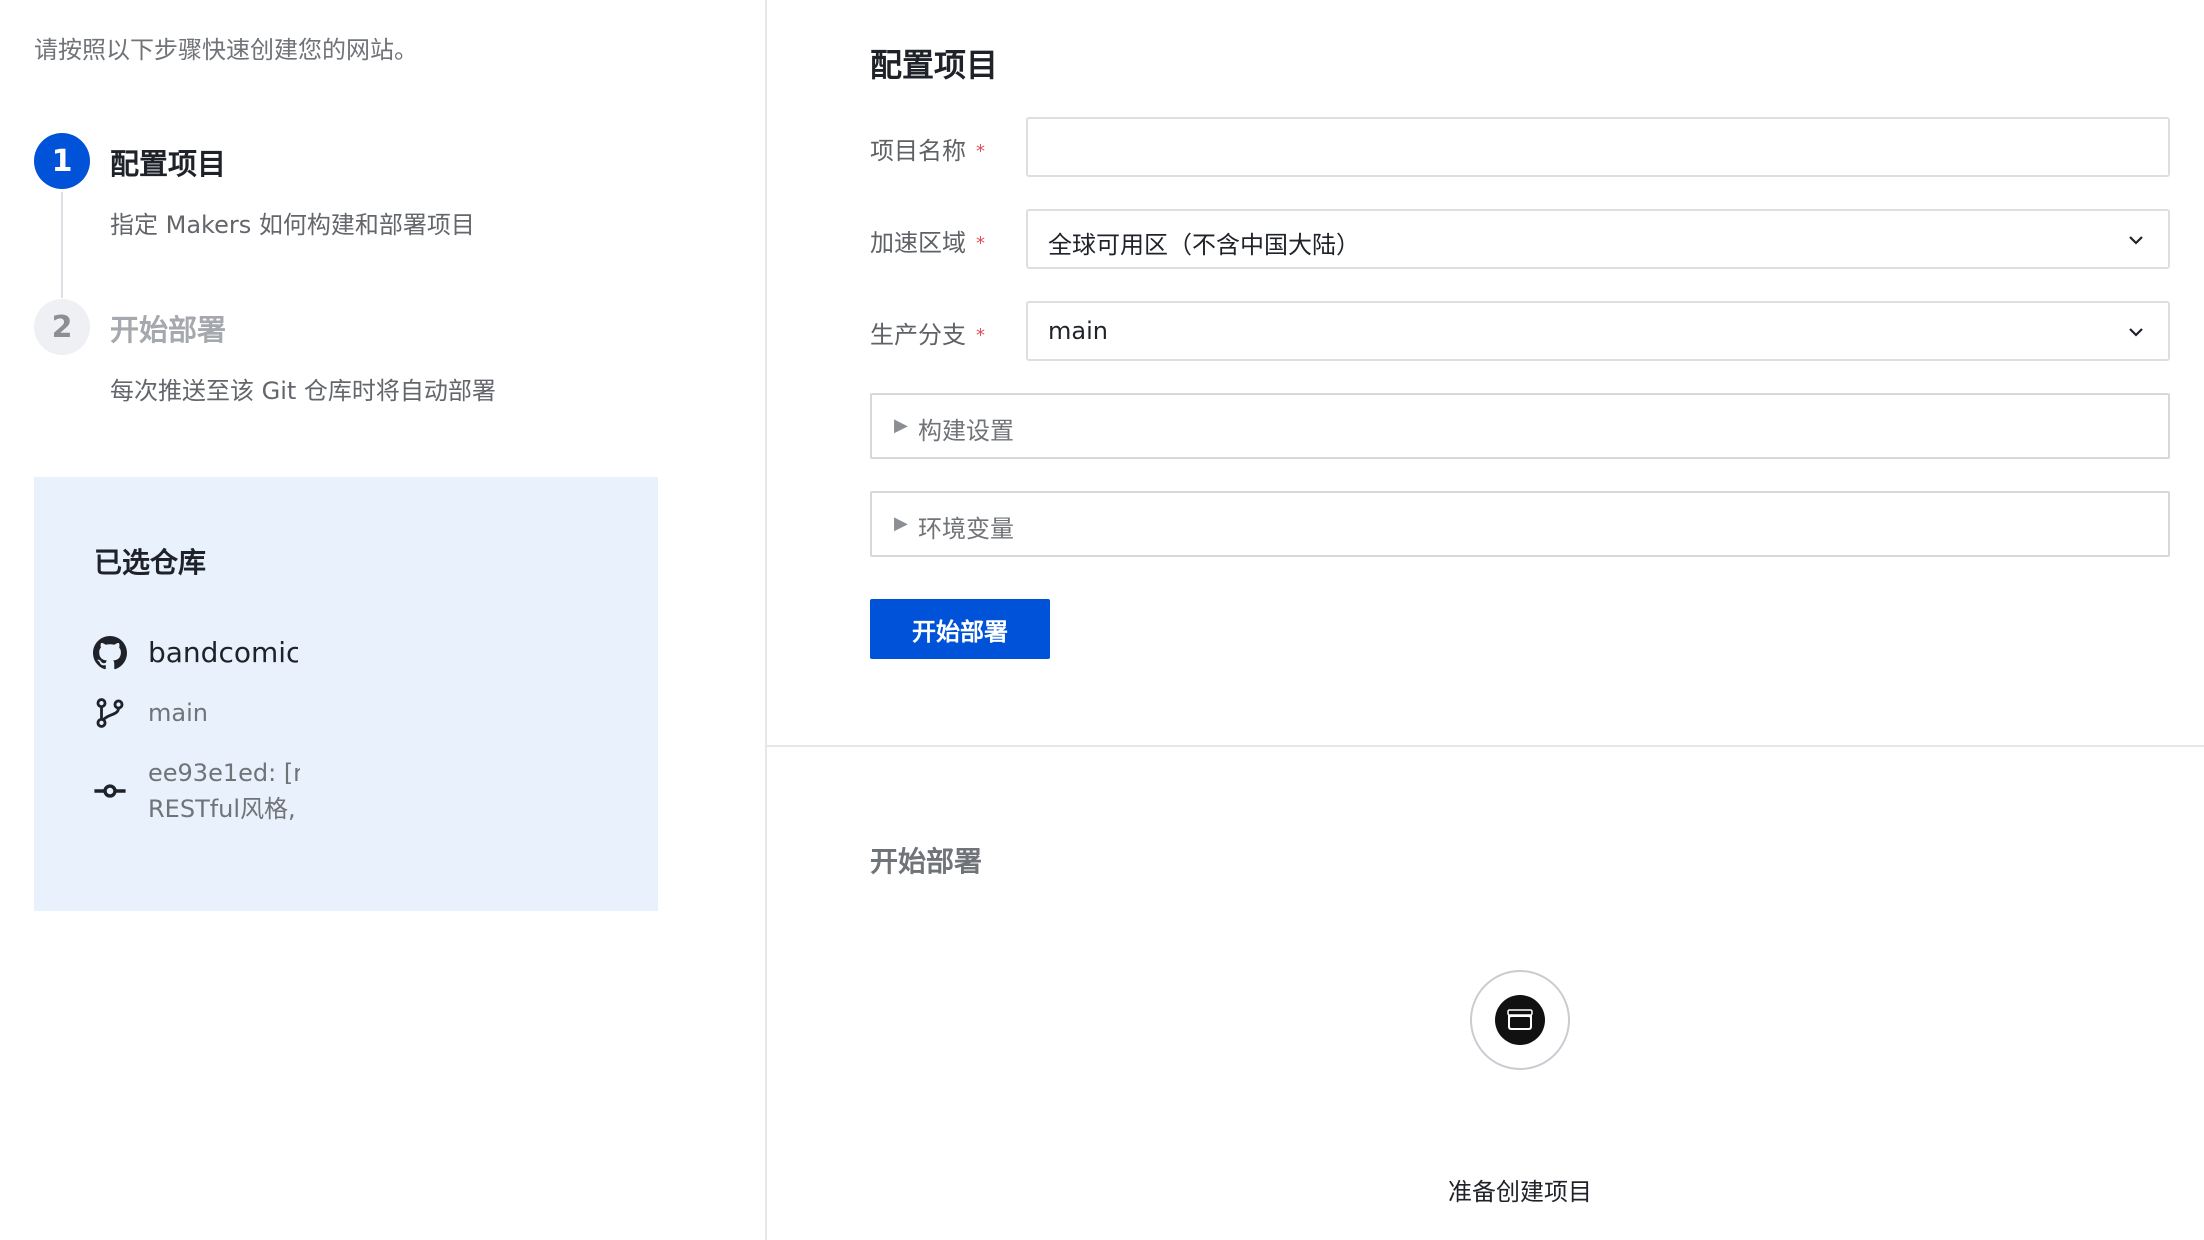  Describe the element at coordinates (110, 713) in the screenshot. I see `git-branch-icon` at that location.